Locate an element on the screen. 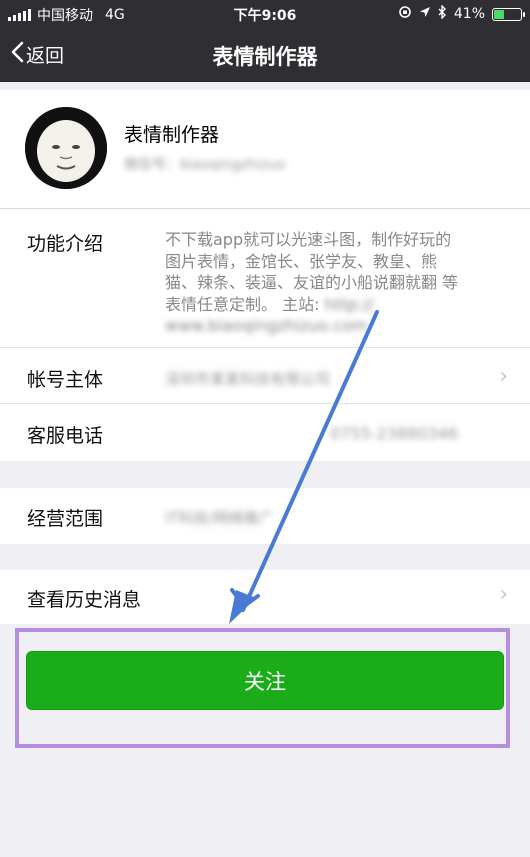  avatar is located at coordinates (66, 148).